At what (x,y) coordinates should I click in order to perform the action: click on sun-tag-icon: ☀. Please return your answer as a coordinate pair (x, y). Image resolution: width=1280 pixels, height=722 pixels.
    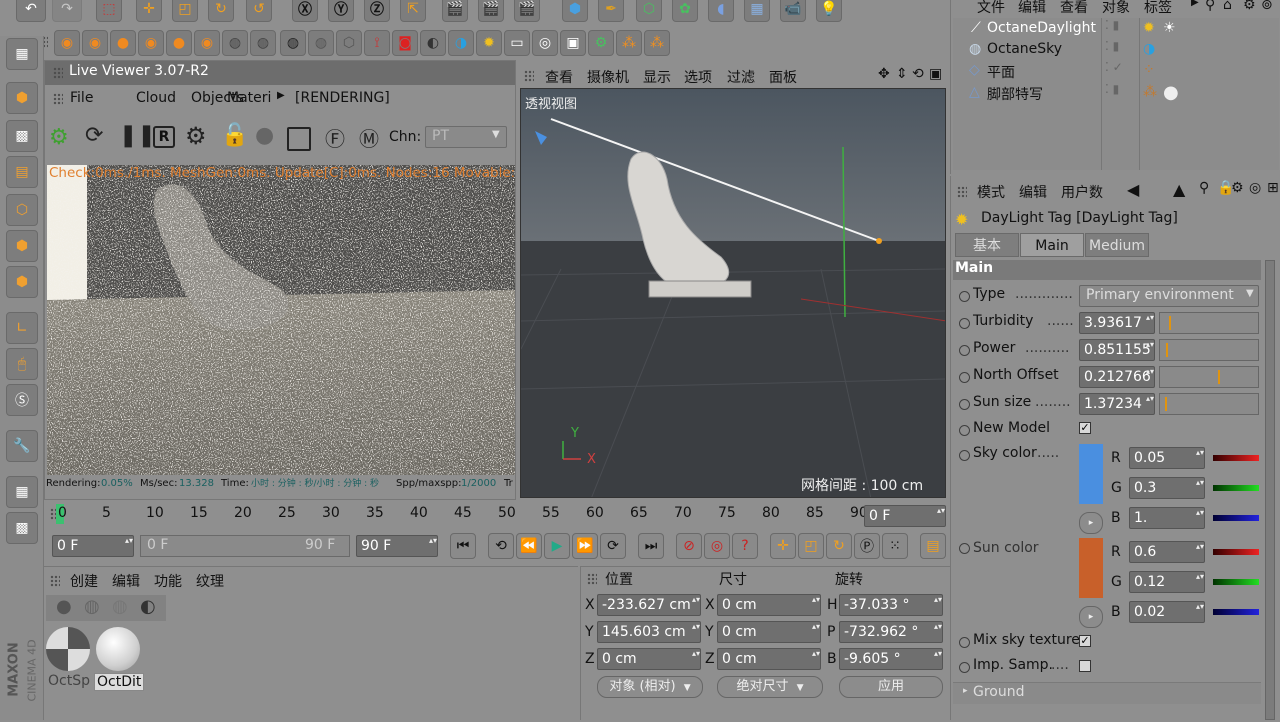
    Looking at the image, I should click on (1169, 28).